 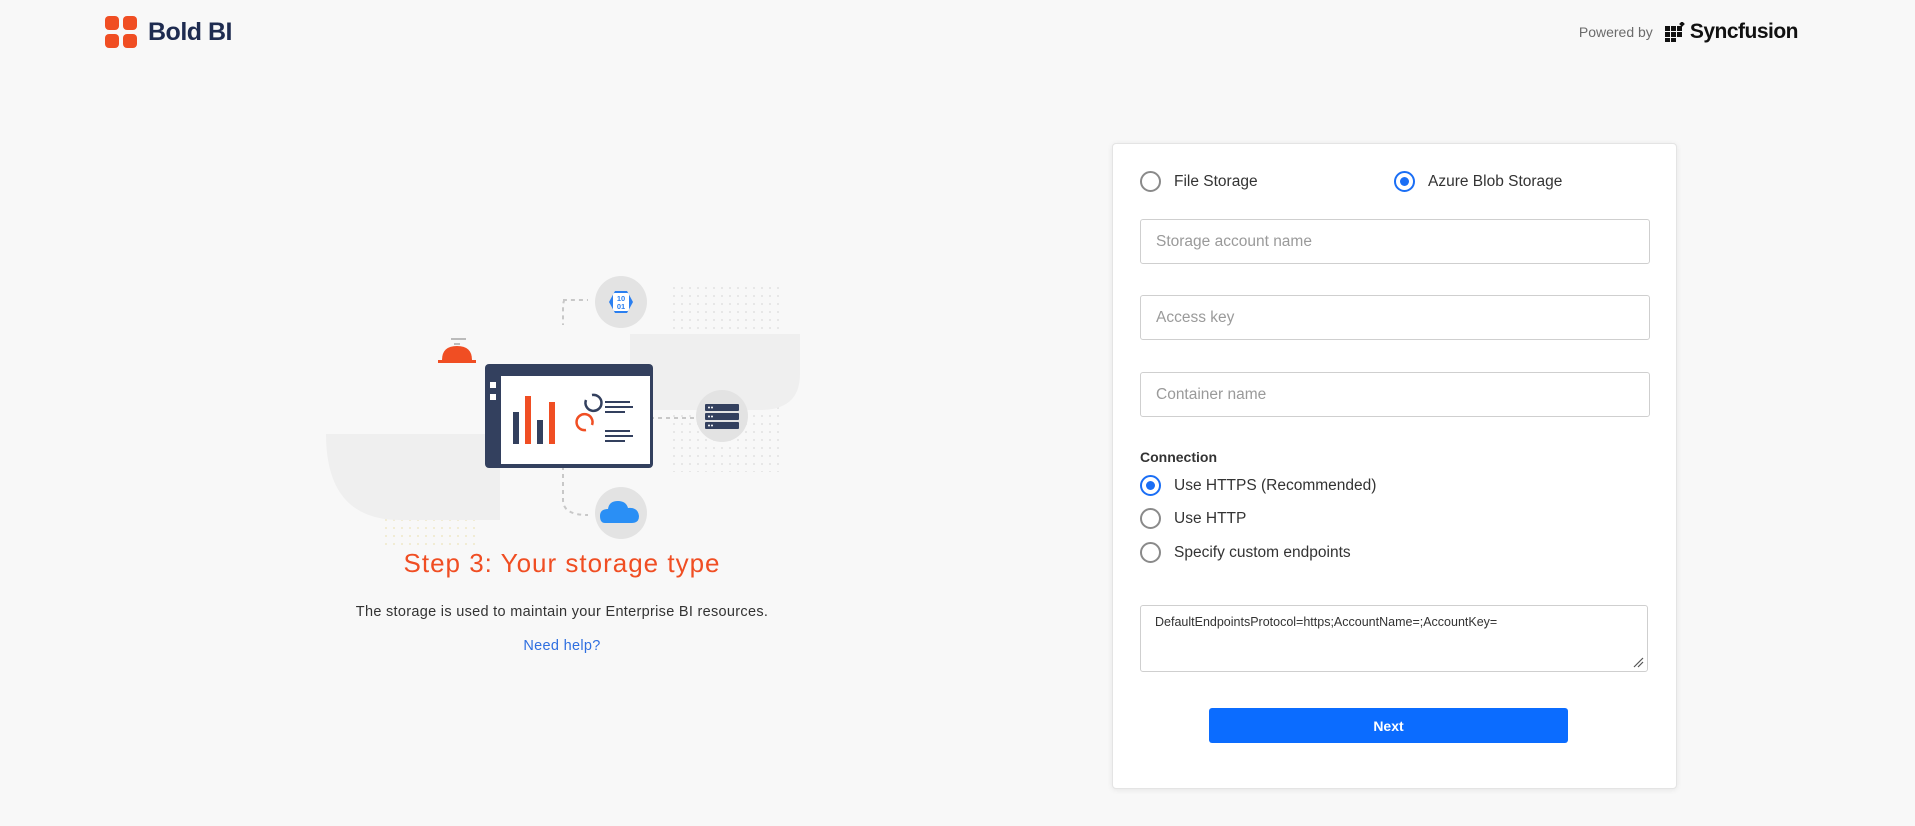 What do you see at coordinates (1674, 32) in the screenshot?
I see `syncfusion-logo-icon` at bounding box center [1674, 32].